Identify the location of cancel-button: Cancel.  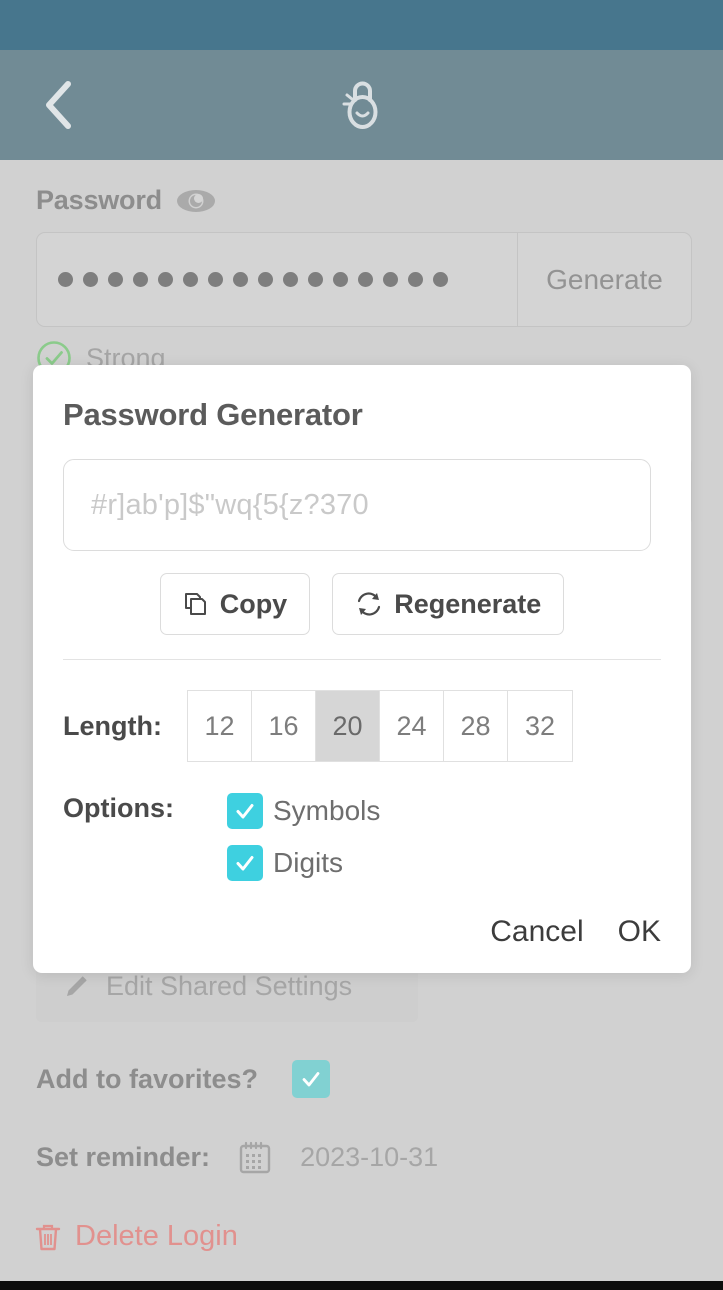
(536, 932).